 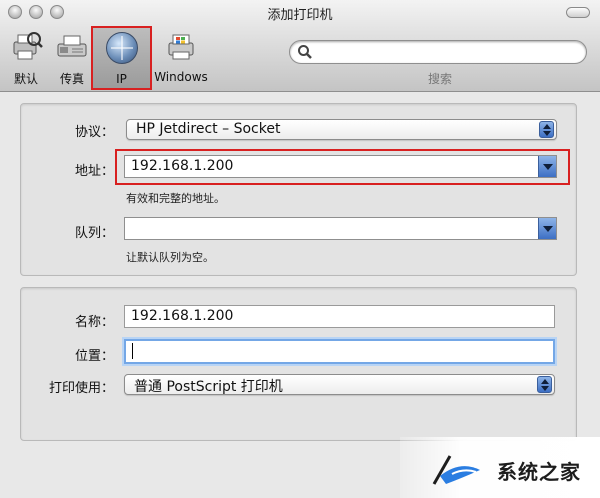 What do you see at coordinates (300, 15) in the screenshot?
I see `window-title: 添加打印机` at bounding box center [300, 15].